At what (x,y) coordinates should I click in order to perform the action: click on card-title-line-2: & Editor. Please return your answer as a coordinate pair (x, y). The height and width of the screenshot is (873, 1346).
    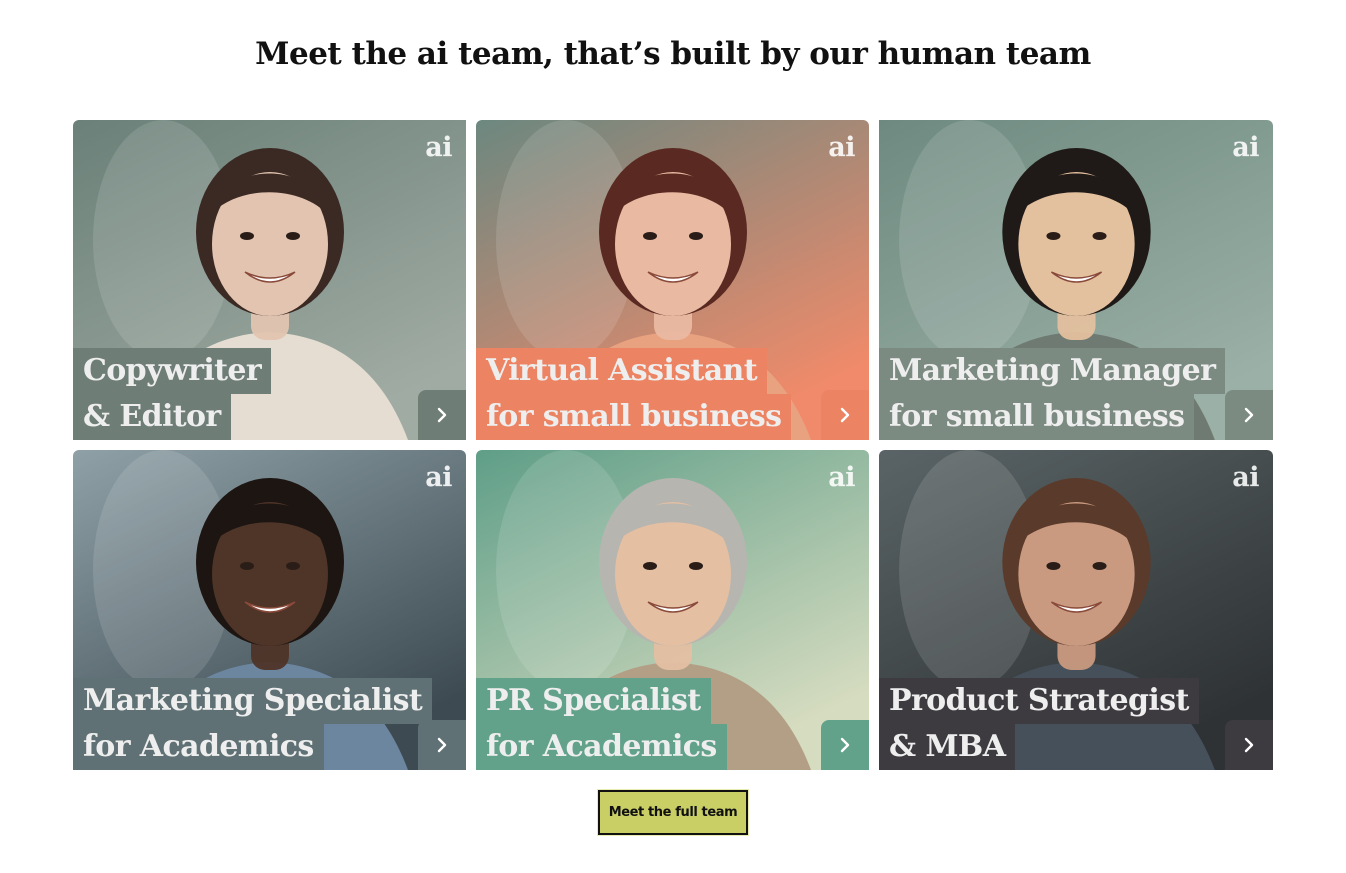
    Looking at the image, I should click on (152, 417).